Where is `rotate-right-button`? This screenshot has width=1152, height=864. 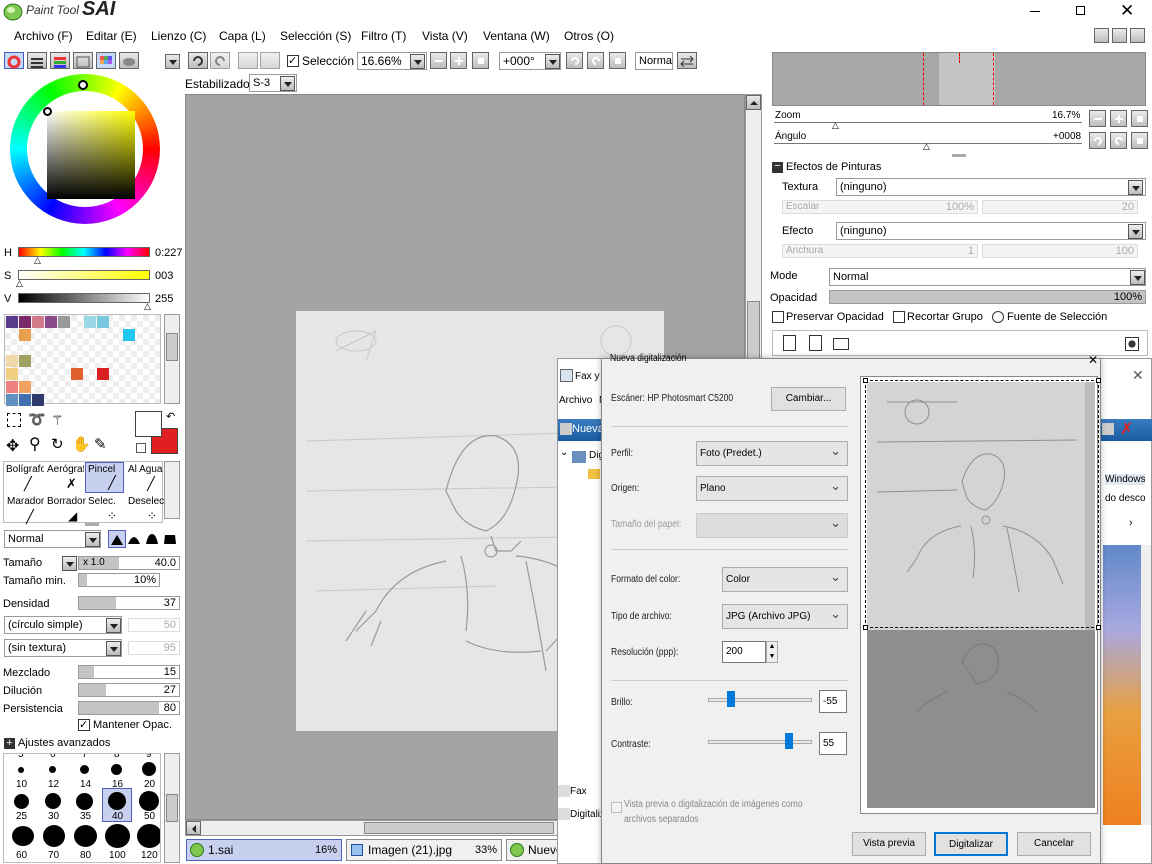
rotate-right-button is located at coordinates (595, 60).